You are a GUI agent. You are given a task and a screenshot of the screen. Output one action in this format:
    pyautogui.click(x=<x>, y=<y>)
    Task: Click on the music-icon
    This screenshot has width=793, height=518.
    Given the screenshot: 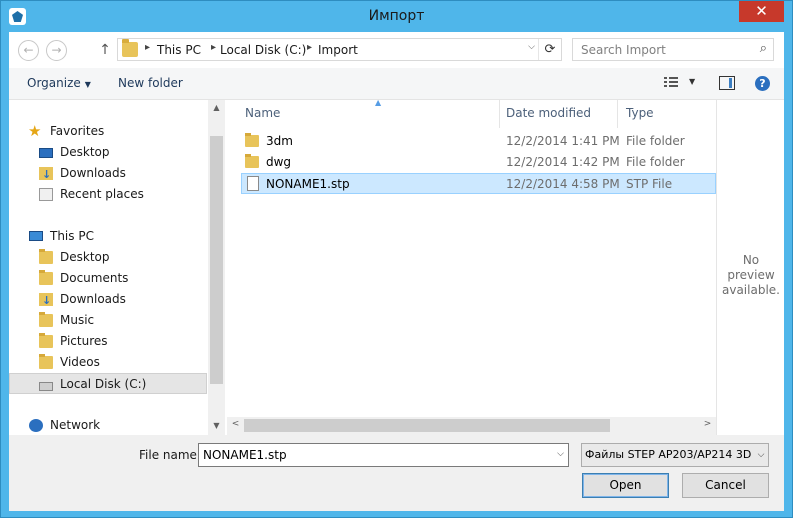 What is the action you would take?
    pyautogui.click(x=46, y=319)
    